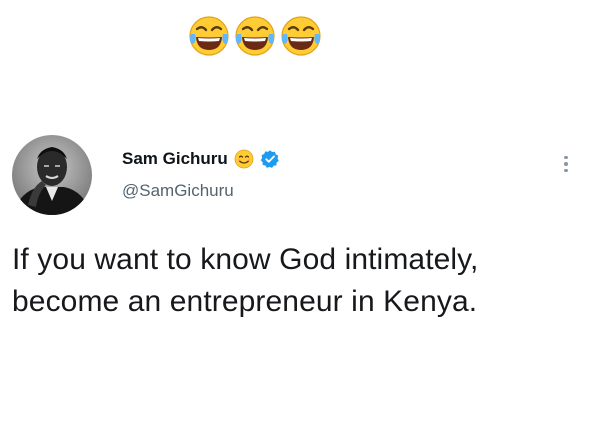  I want to click on avatar-photo, so click(52, 175).